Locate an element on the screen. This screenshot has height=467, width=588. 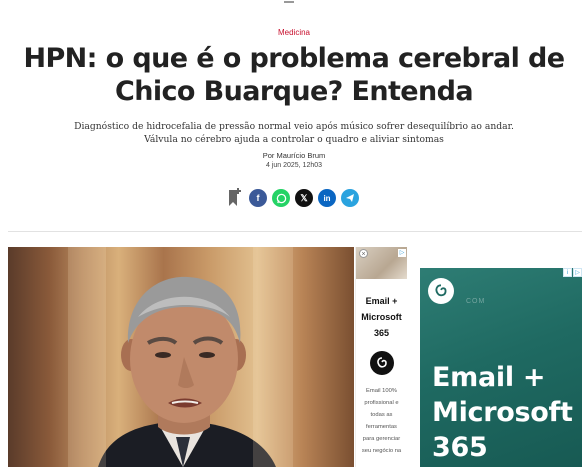
article-byline: Por Maurício Brum is located at coordinates (294, 155).